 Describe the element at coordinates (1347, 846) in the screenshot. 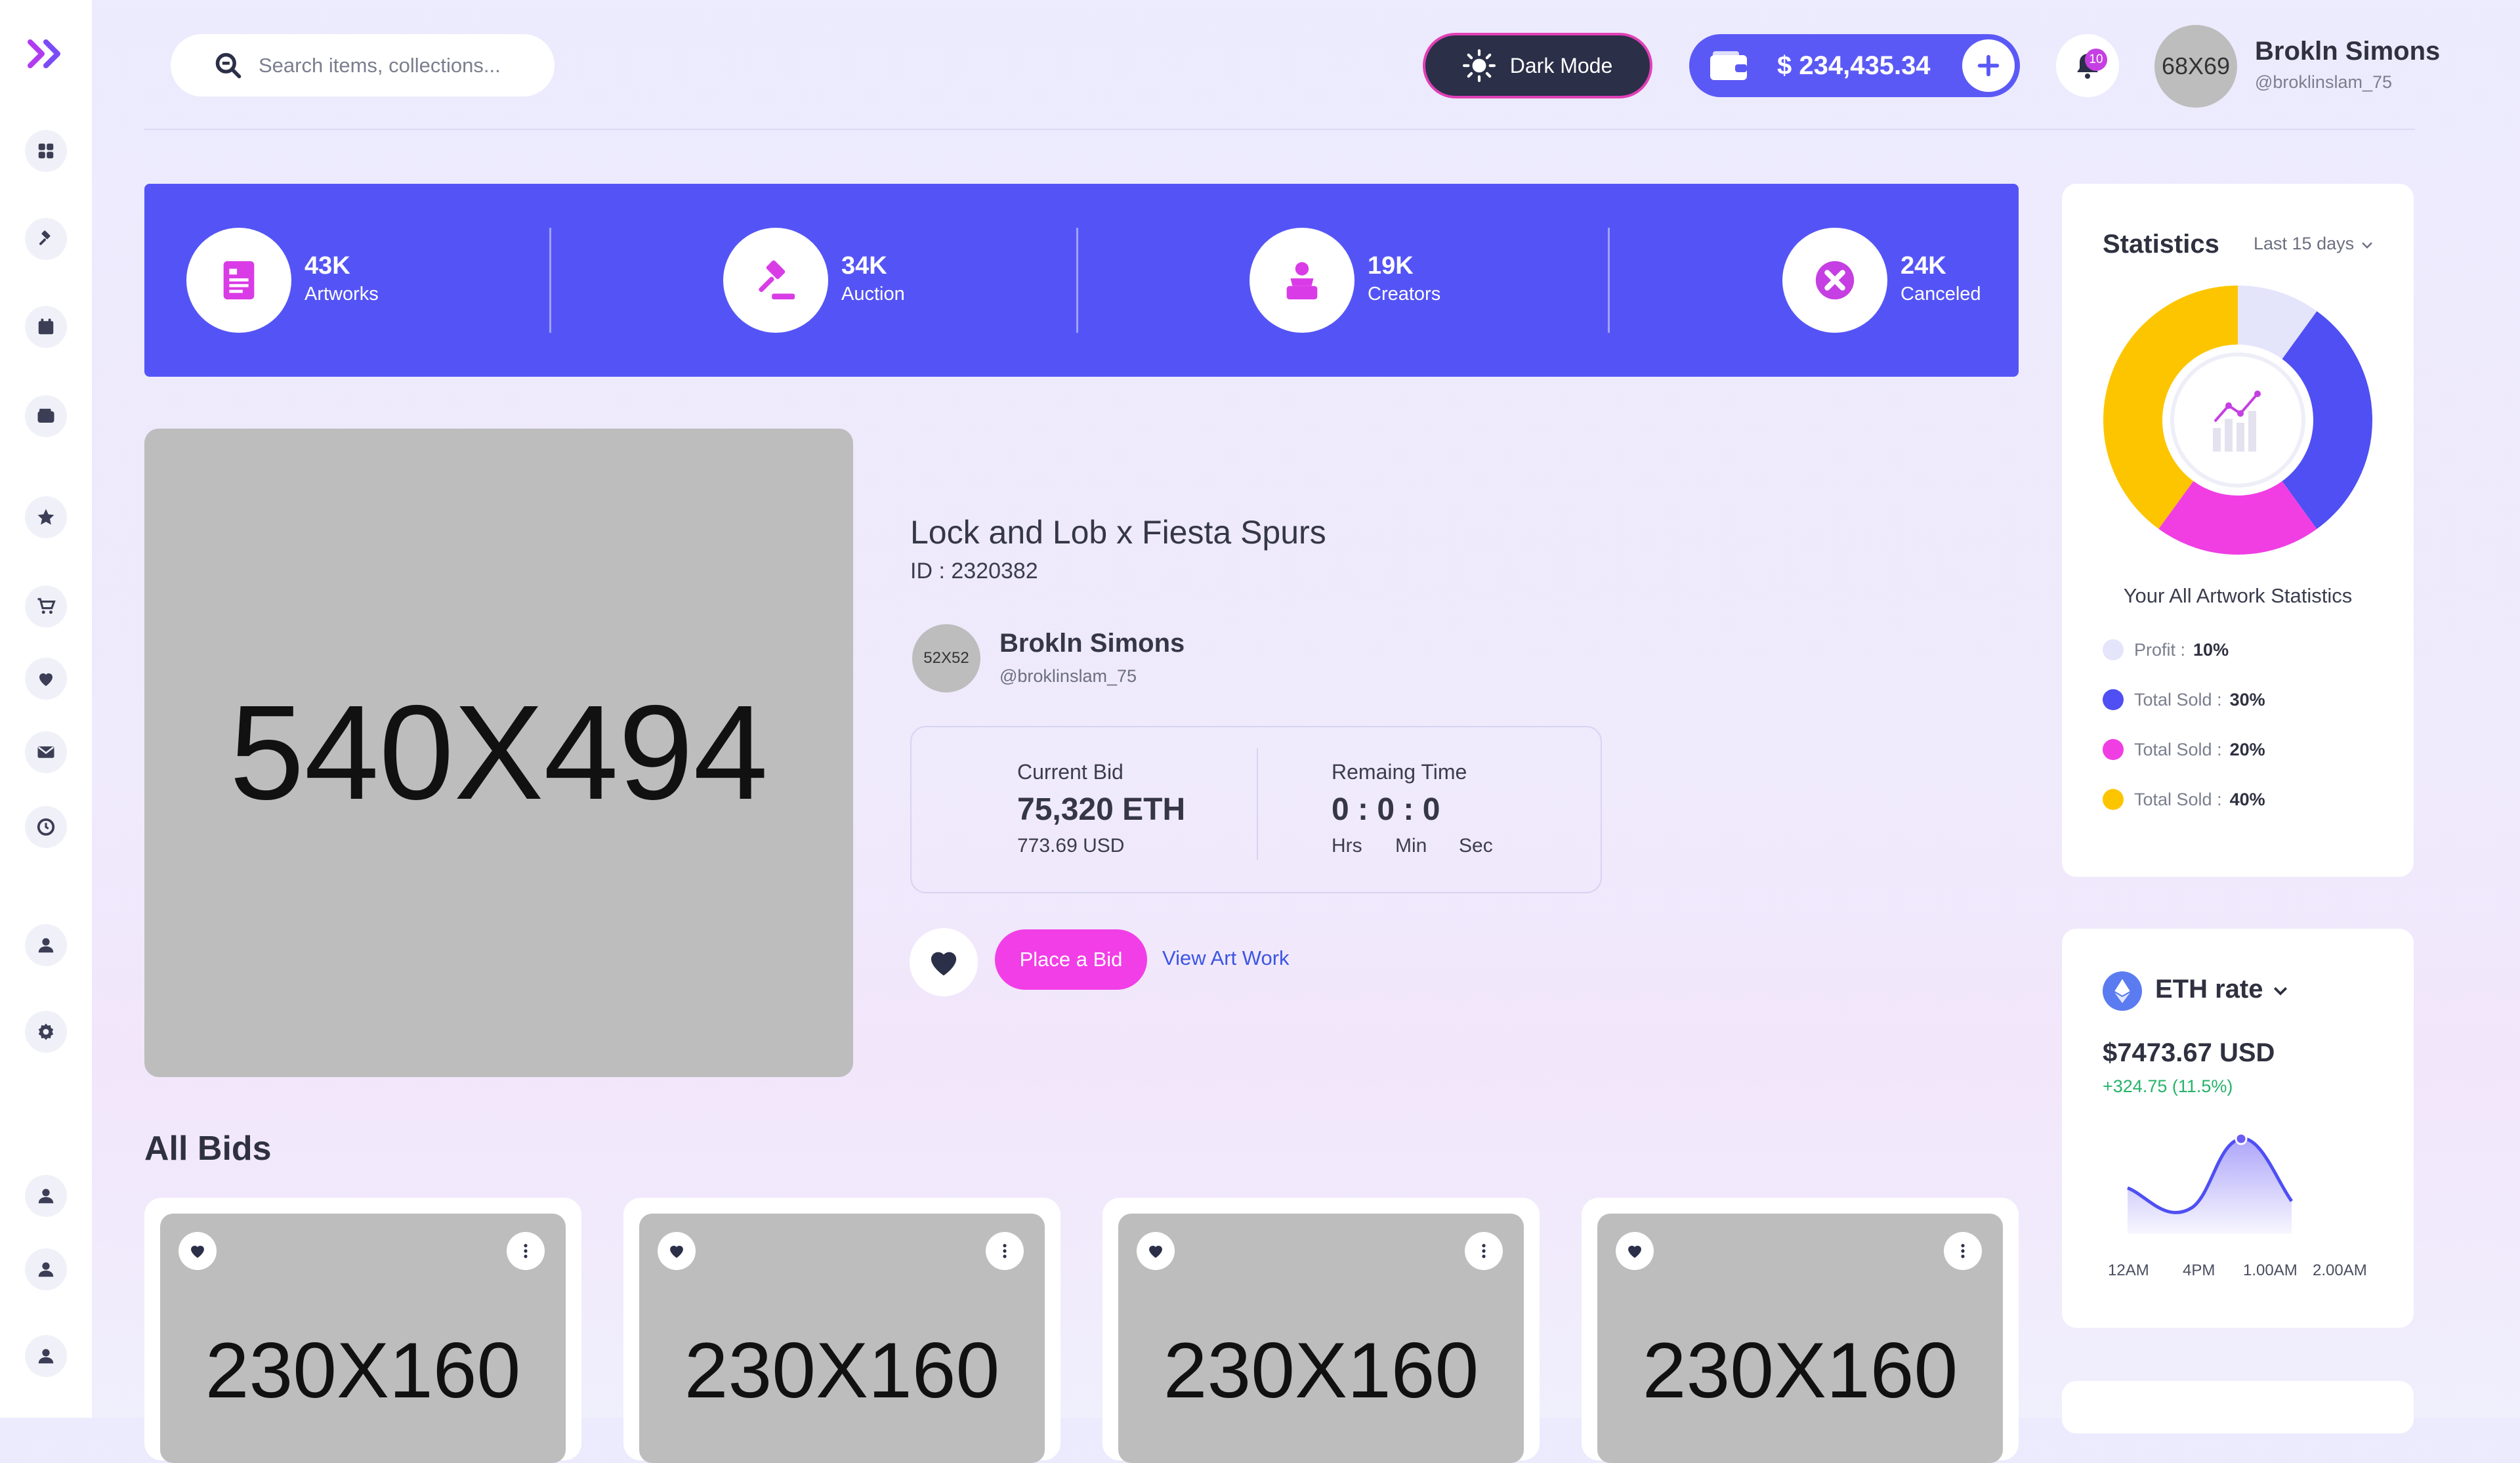

I see `hours-label: Hrs` at that location.